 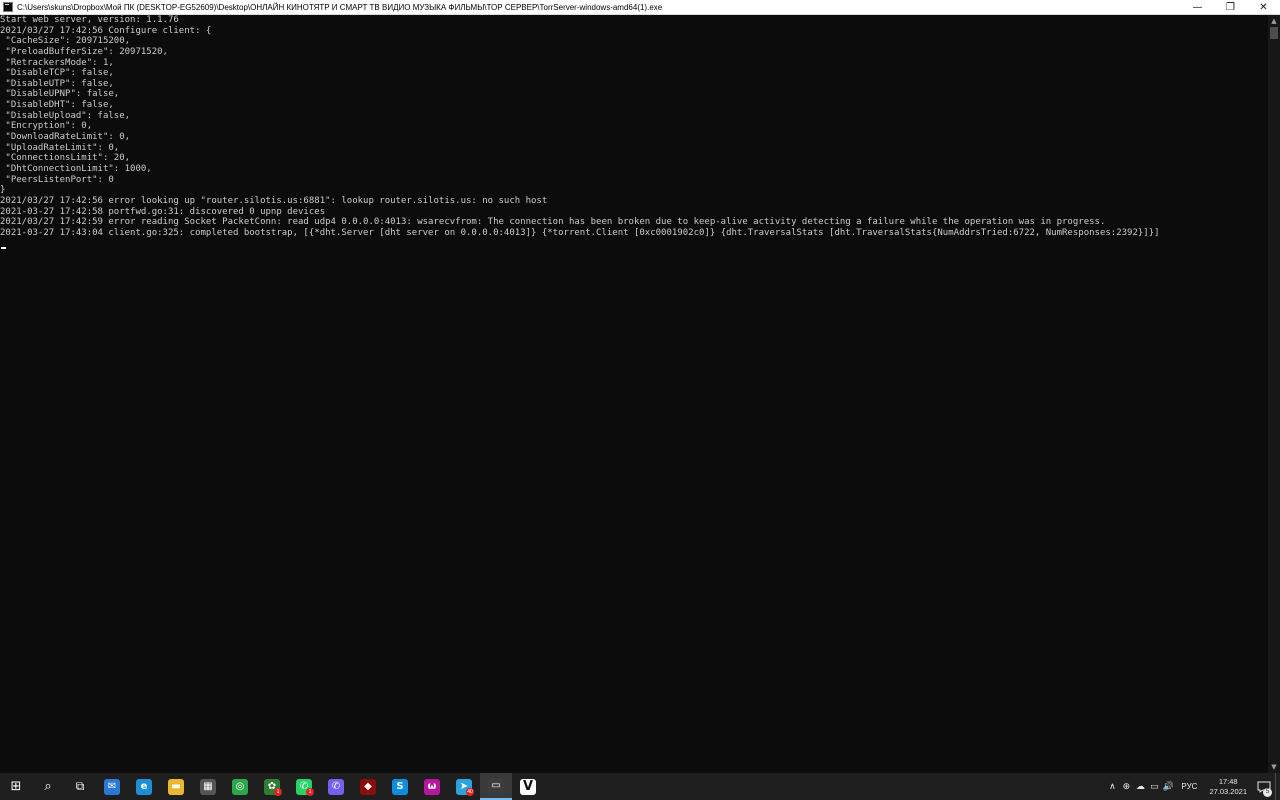 What do you see at coordinates (1274, 394) in the screenshot?
I see `vertical-scrollbar: ▲ ▼` at bounding box center [1274, 394].